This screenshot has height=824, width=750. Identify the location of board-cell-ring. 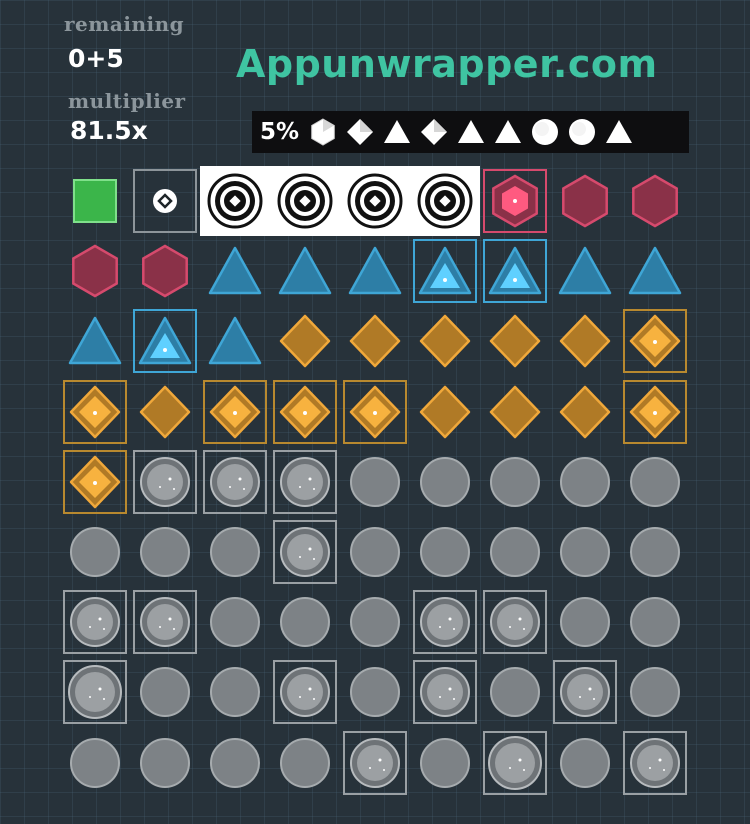
(165, 201).